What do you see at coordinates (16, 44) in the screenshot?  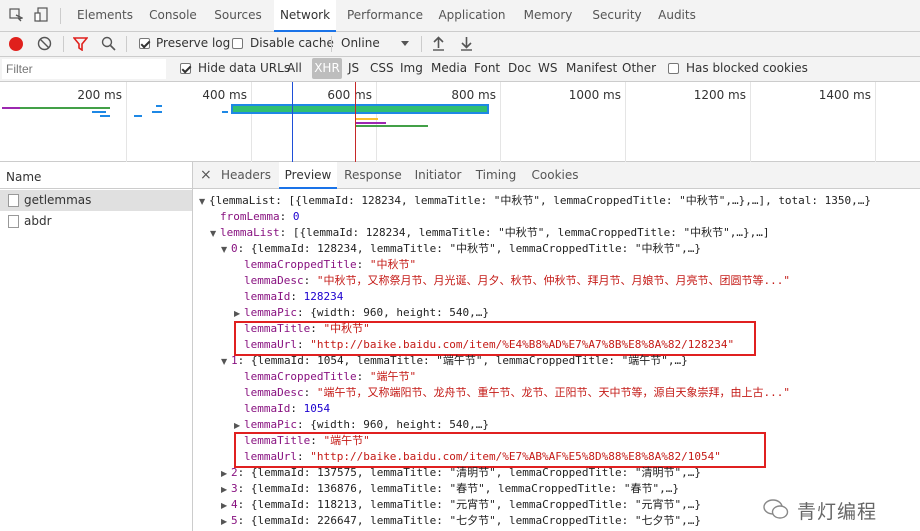 I see `record-icon` at bounding box center [16, 44].